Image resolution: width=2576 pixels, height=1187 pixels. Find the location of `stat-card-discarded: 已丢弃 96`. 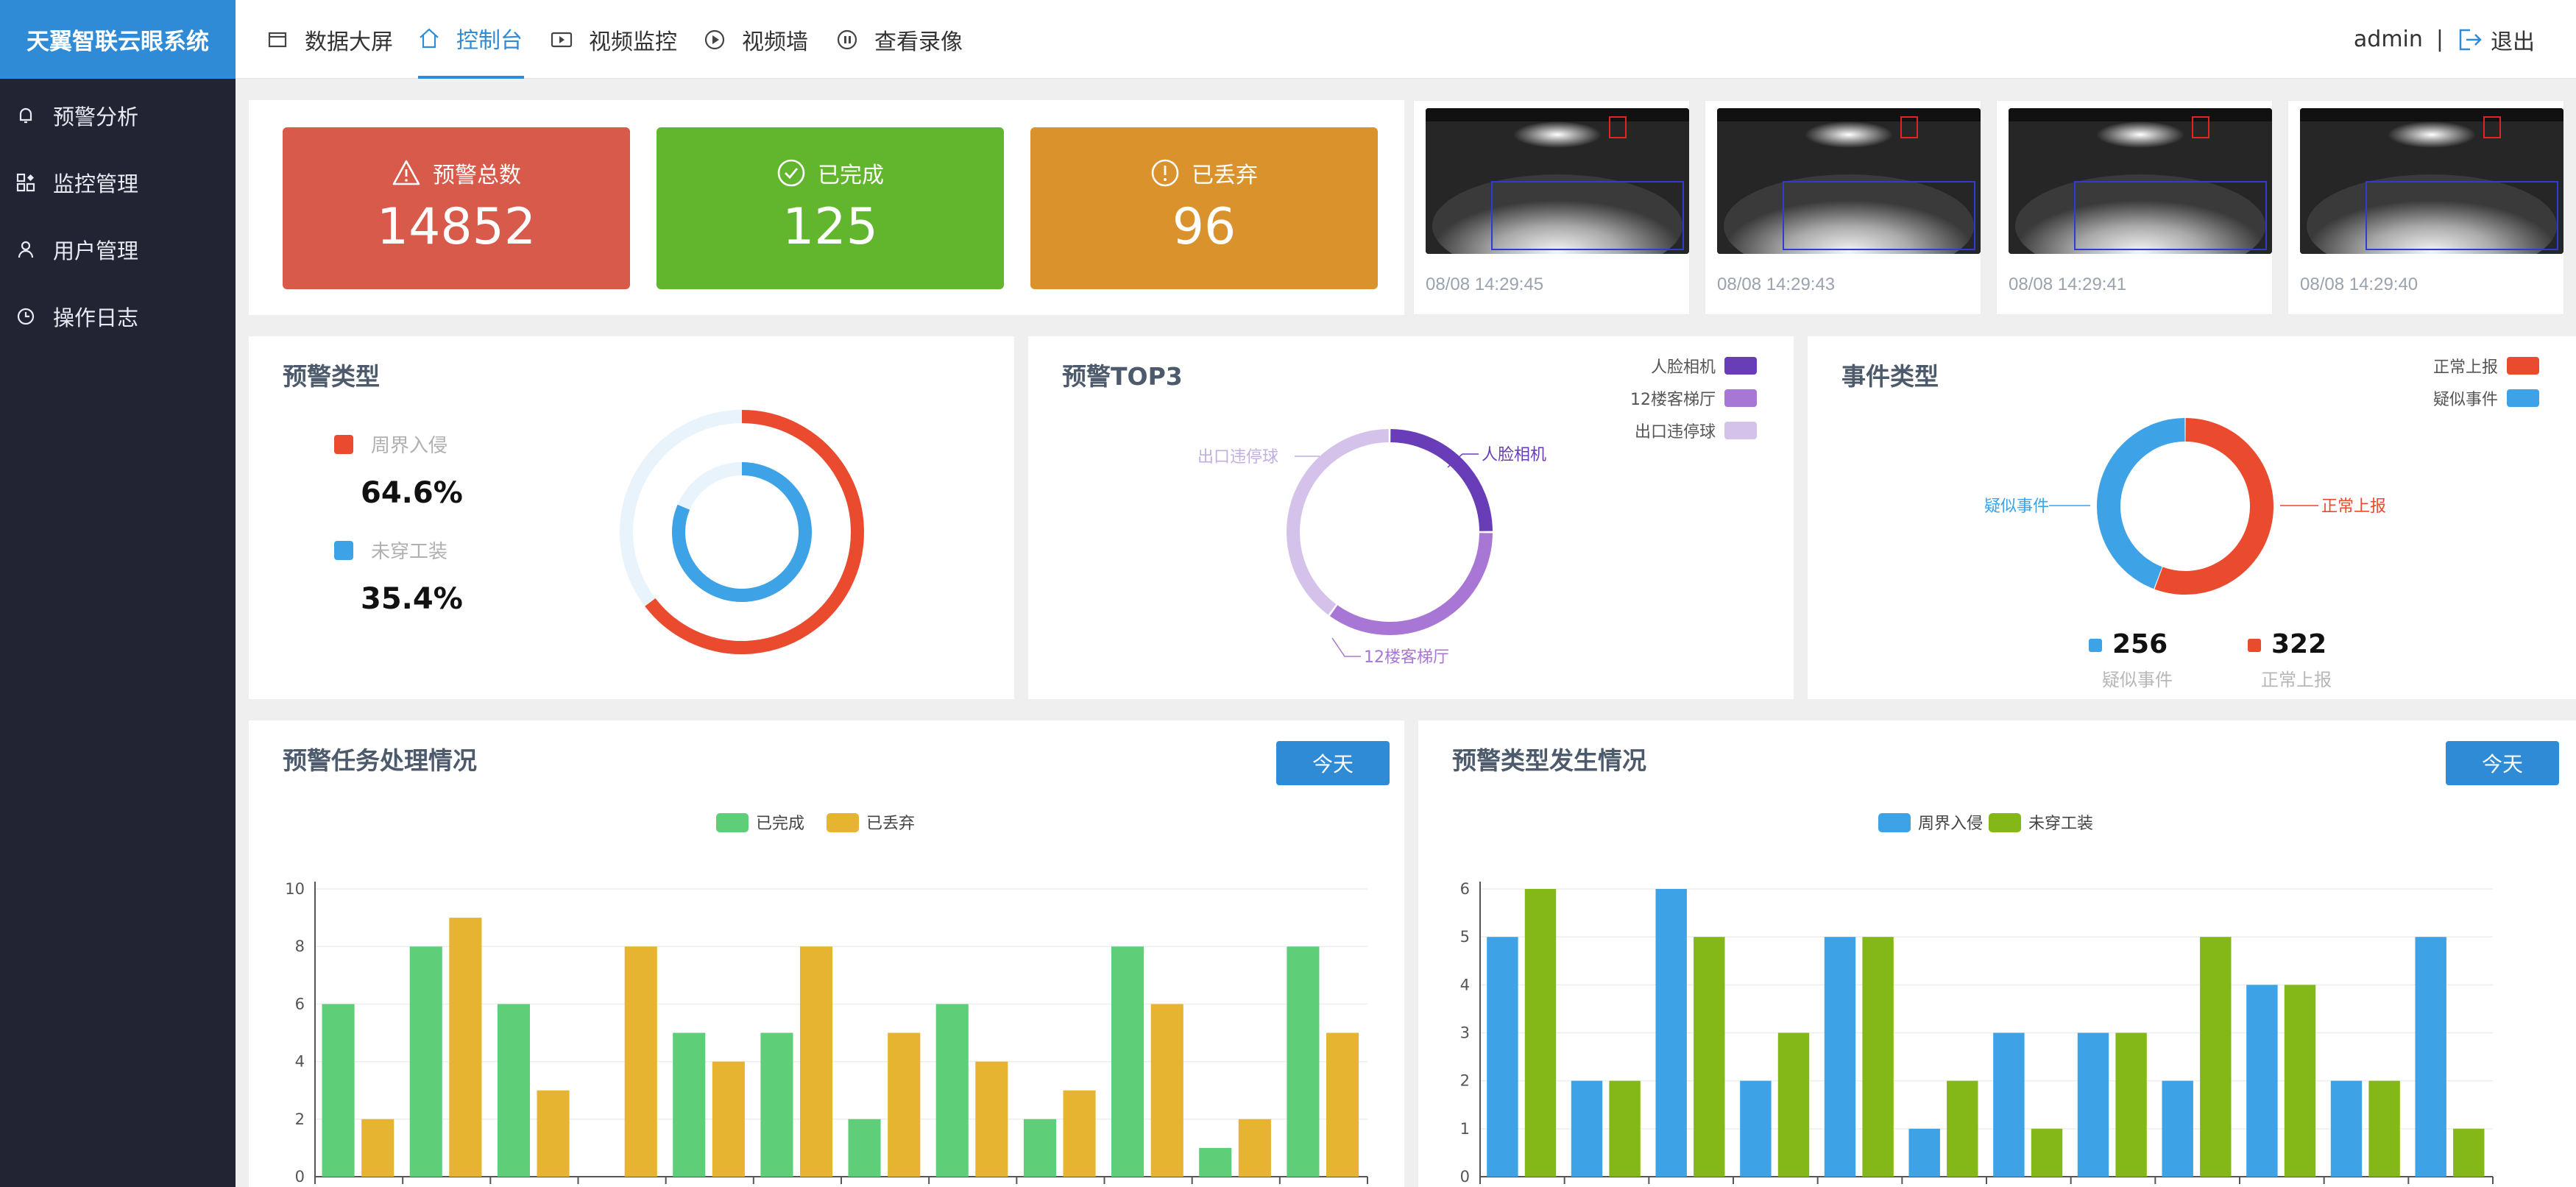

stat-card-discarded: 已丢弃 96 is located at coordinates (1204, 208).